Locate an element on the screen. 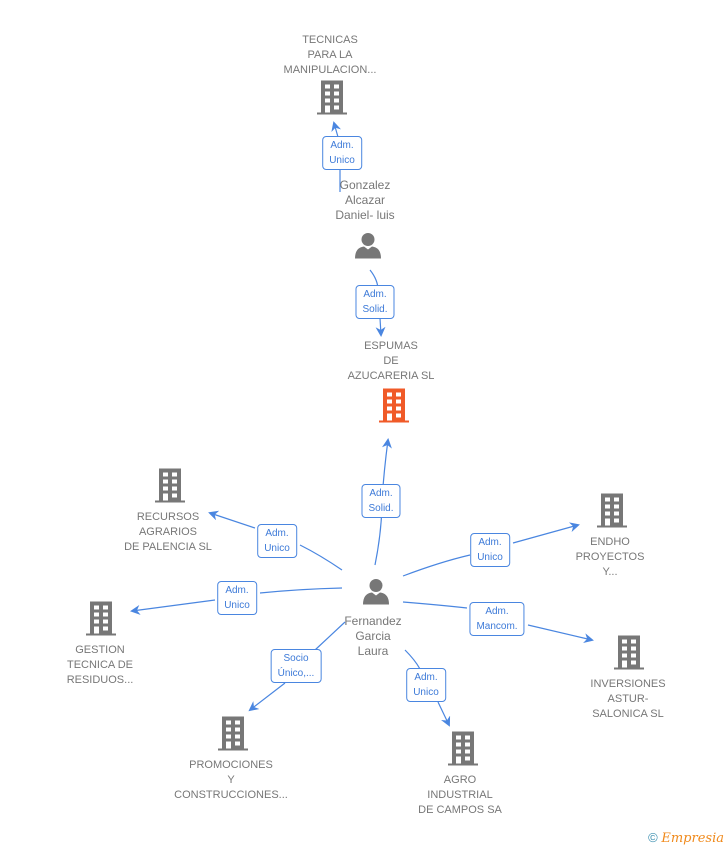 Image resolution: width=728 pixels, height=850 pixels. label-line: AZUCARERIA SL is located at coordinates (391, 376).